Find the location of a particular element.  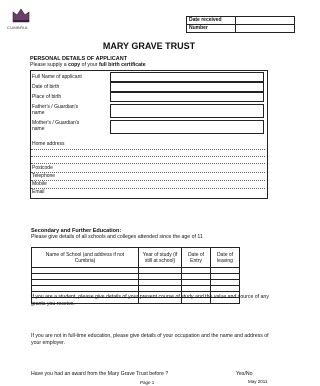

logo-text: CUMBRIA is located at coordinates (17, 27).